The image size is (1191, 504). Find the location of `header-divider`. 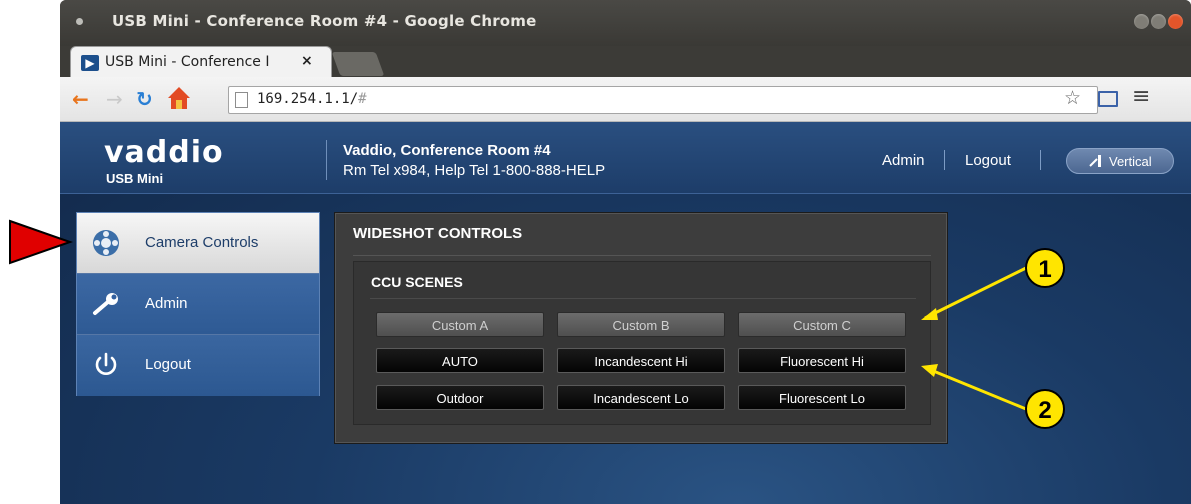

header-divider is located at coordinates (326, 160).